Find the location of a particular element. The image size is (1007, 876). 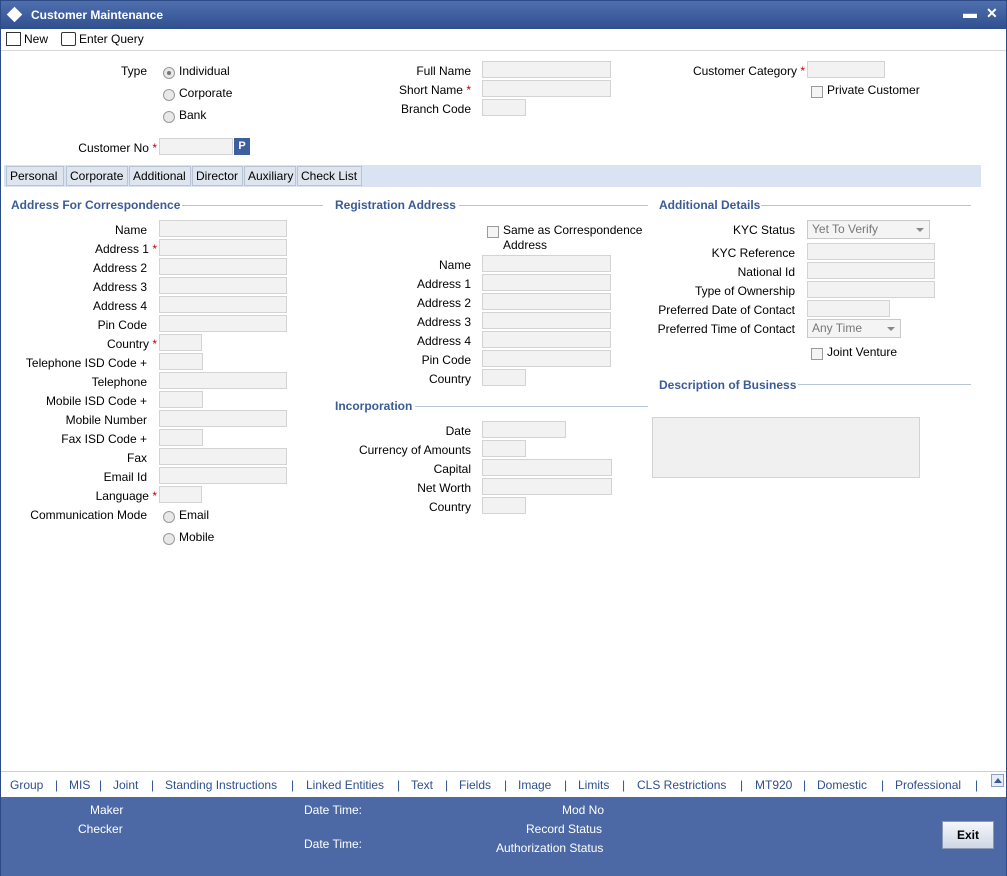

tab-auxiliary: Auxiliary is located at coordinates (270, 176).